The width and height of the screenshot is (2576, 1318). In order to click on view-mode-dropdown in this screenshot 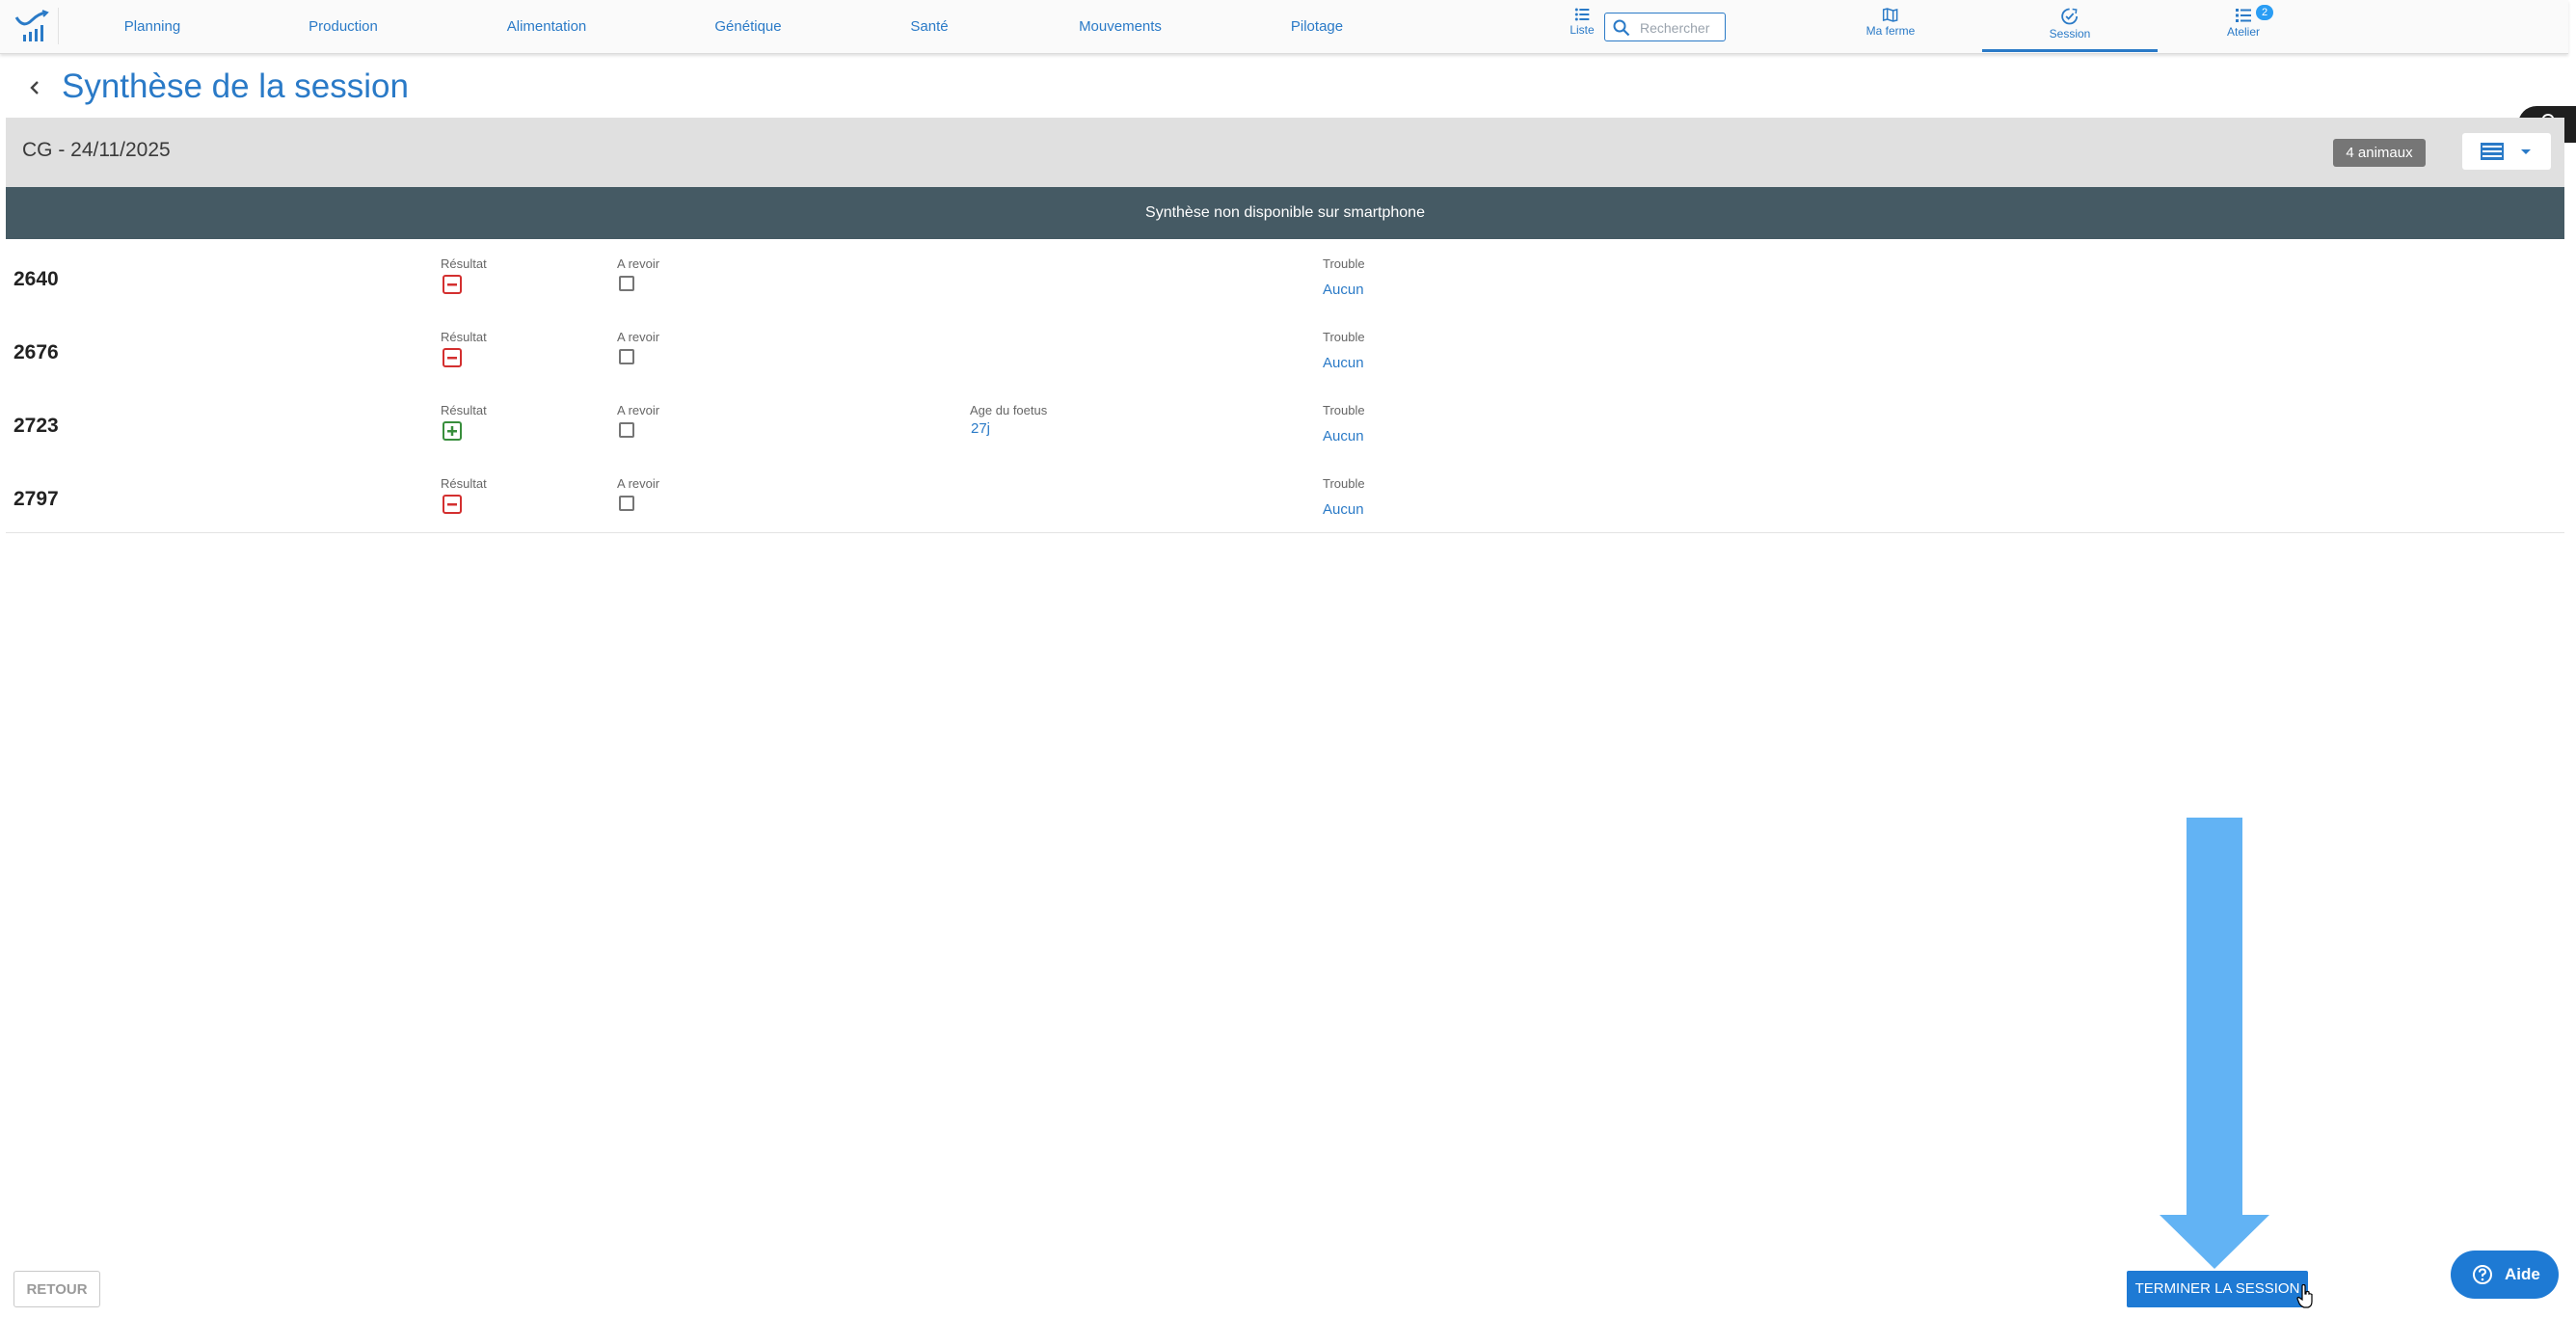, I will do `click(2506, 152)`.